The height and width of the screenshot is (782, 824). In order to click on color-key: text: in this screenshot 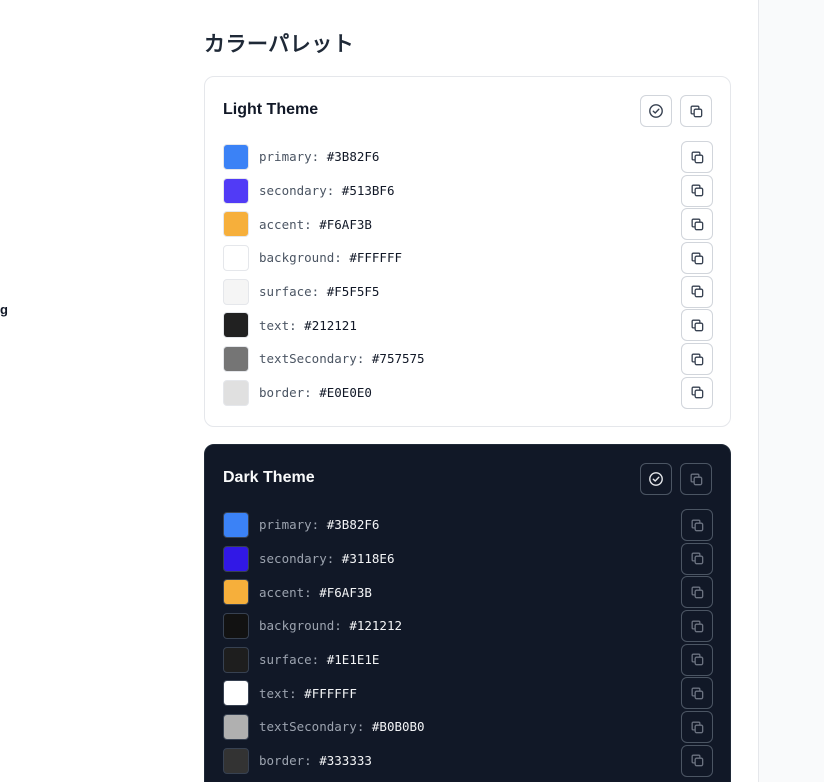, I will do `click(278, 325)`.